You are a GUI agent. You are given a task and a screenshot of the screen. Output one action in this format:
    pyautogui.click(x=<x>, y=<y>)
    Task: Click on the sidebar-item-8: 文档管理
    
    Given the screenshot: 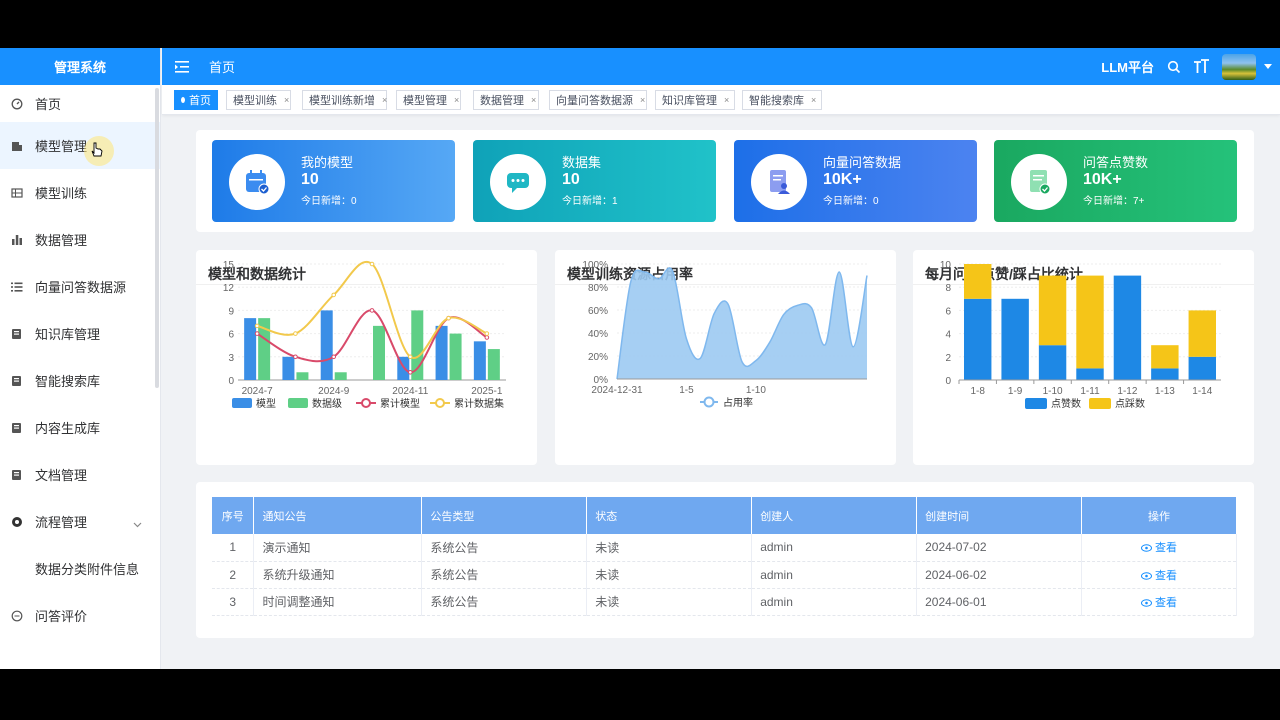 What is the action you would take?
    pyautogui.click(x=80, y=474)
    